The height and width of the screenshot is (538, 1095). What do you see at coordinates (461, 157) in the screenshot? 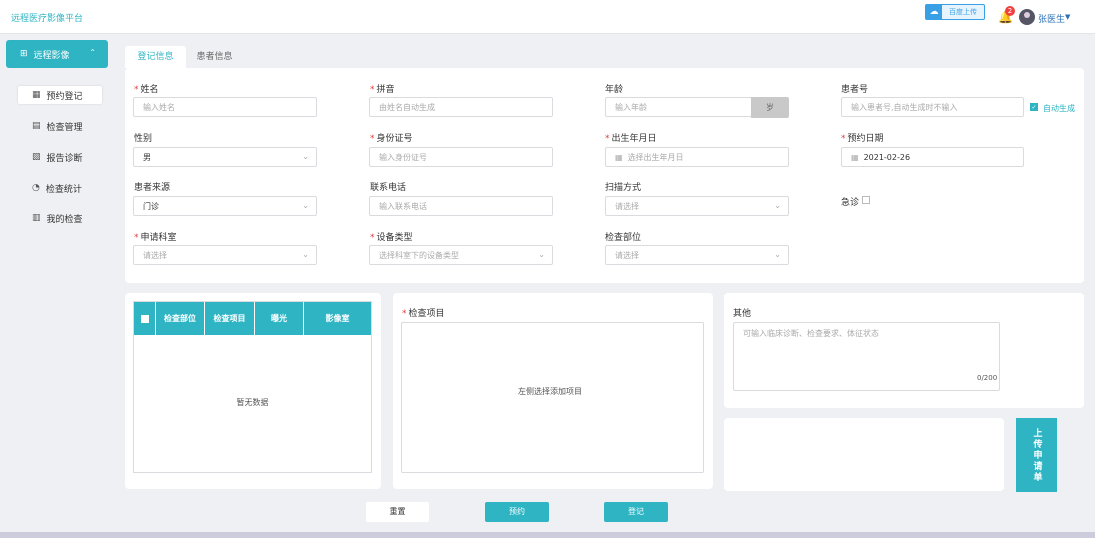
I see `id-card-input: 输入身份证号` at bounding box center [461, 157].